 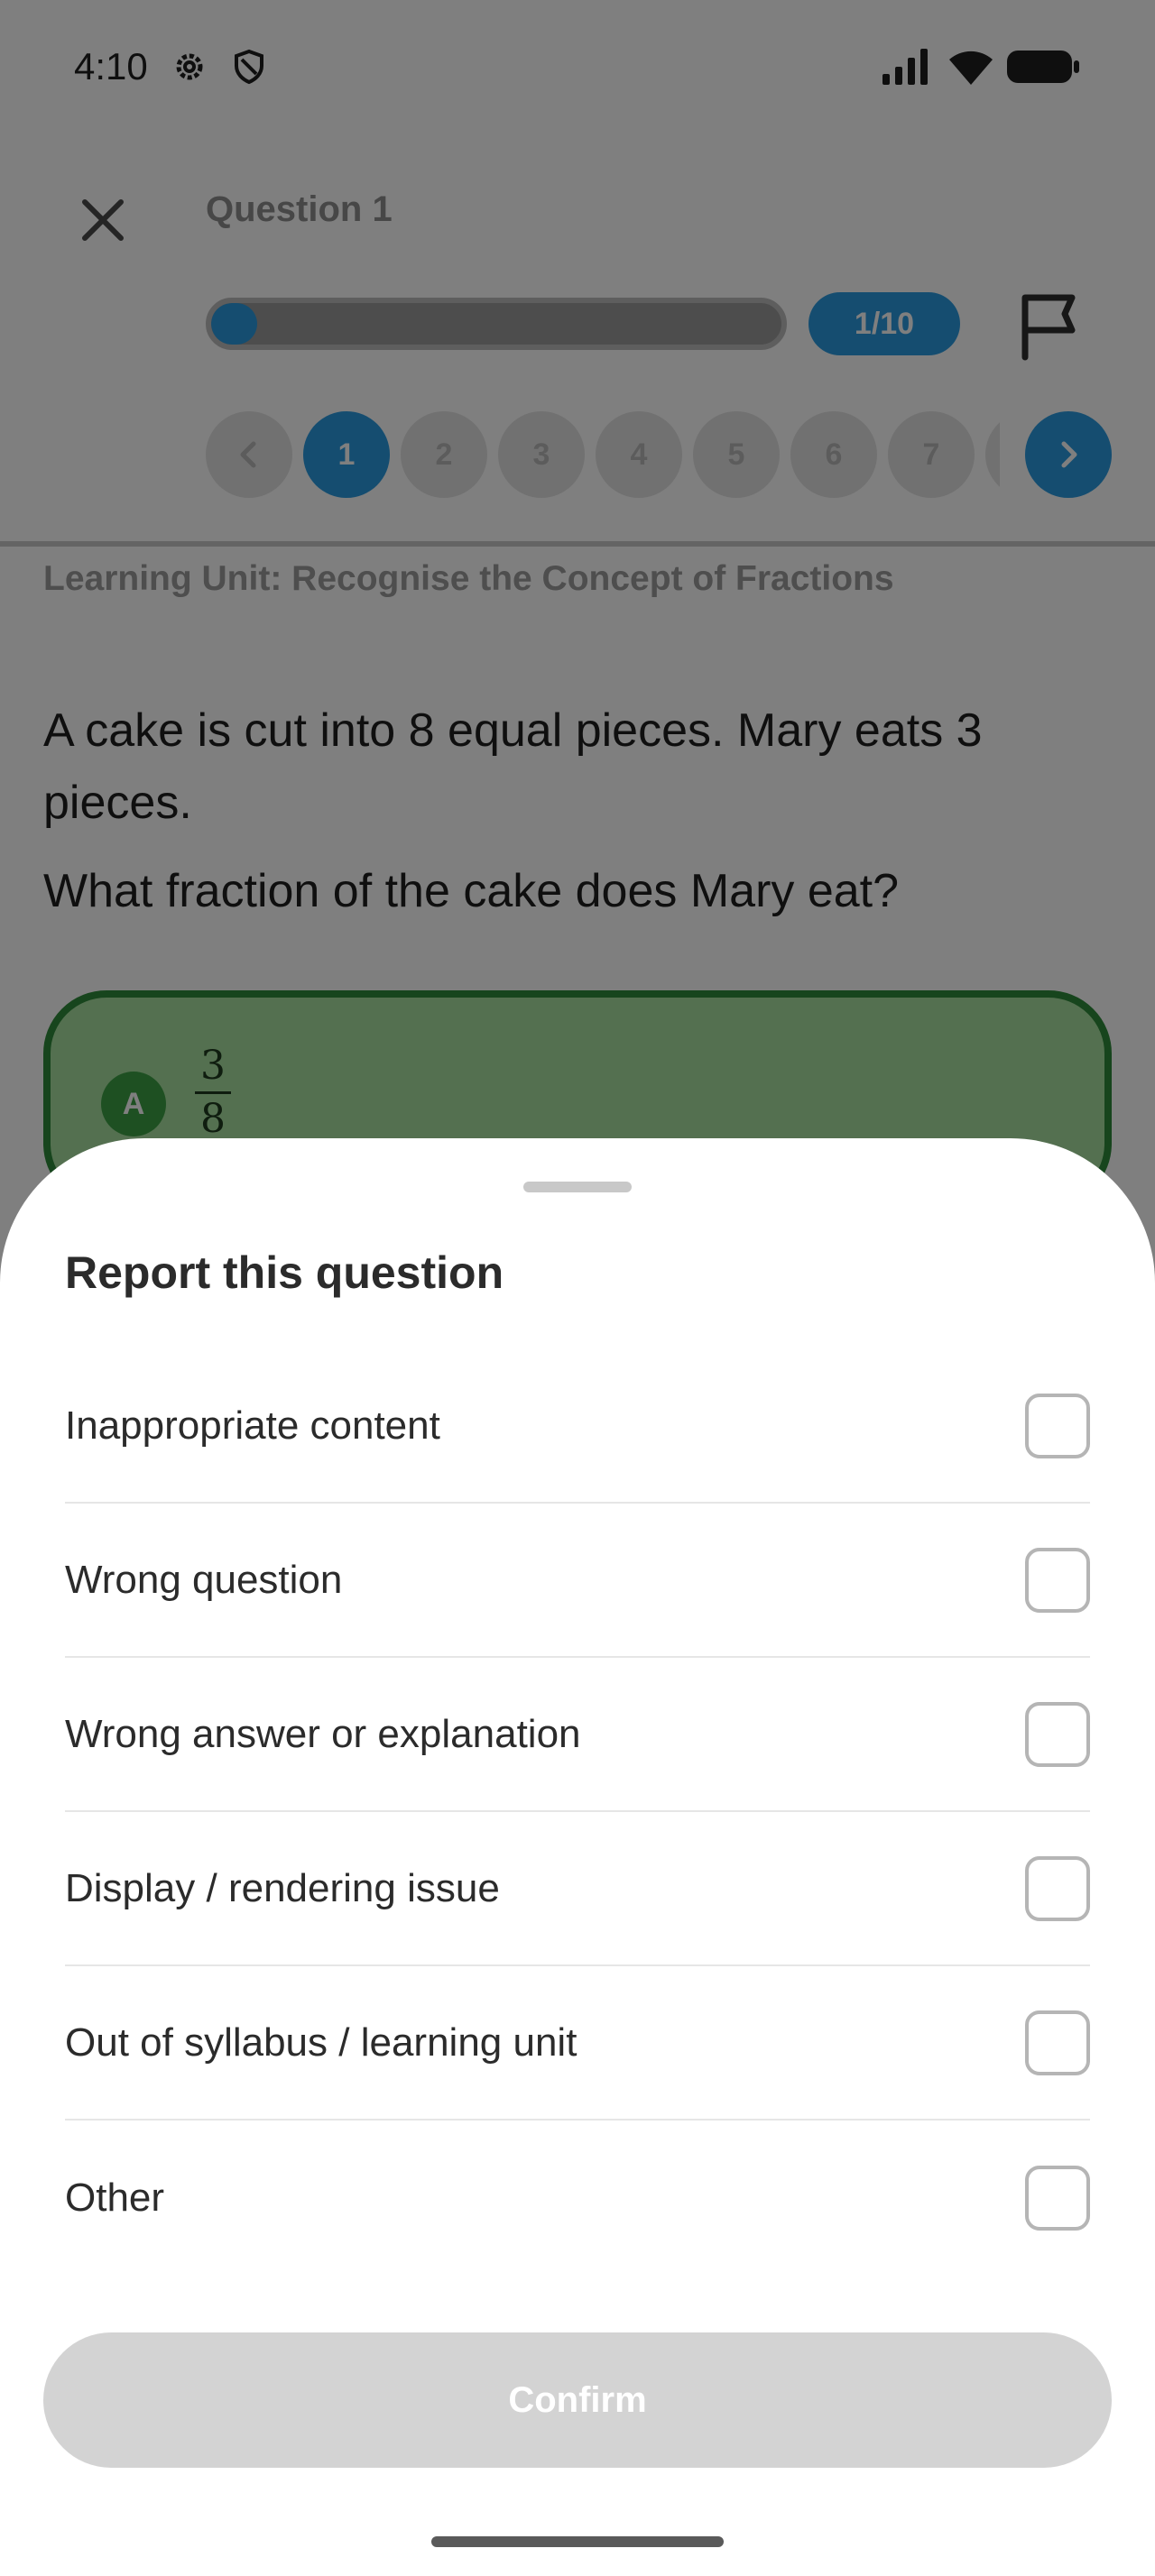 What do you see at coordinates (321, 2042) in the screenshot?
I see `reason-label: Out of syllabus / learning unit` at bounding box center [321, 2042].